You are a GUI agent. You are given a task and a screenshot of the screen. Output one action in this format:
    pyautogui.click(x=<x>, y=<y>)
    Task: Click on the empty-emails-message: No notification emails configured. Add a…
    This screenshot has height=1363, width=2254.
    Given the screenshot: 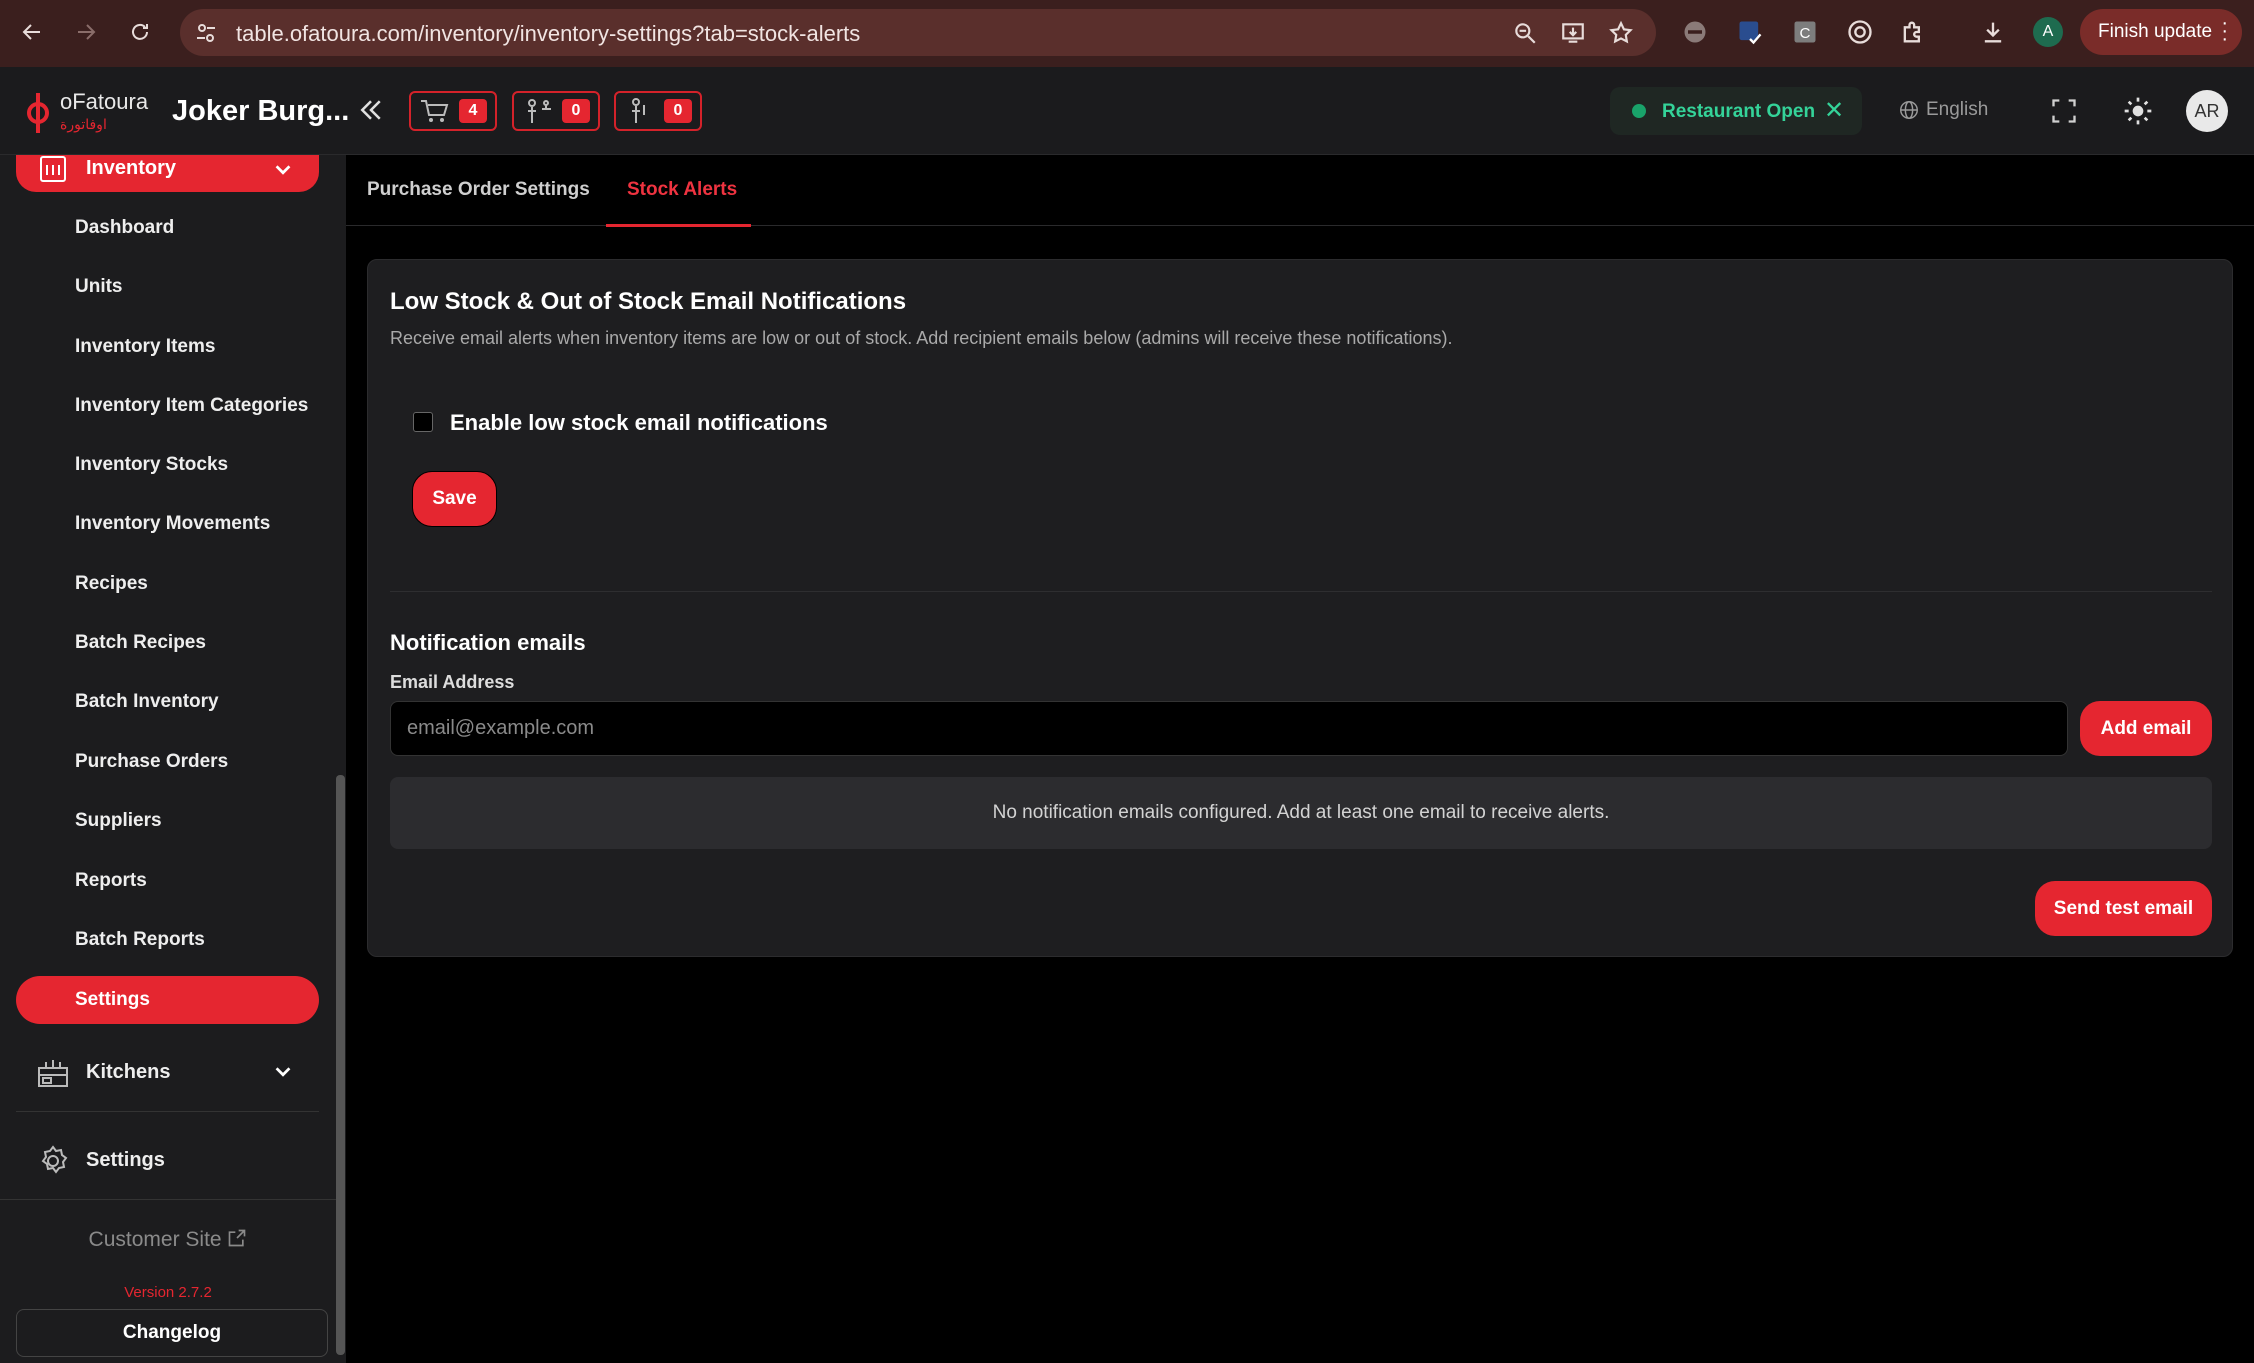 What is the action you would take?
    pyautogui.click(x=1301, y=813)
    